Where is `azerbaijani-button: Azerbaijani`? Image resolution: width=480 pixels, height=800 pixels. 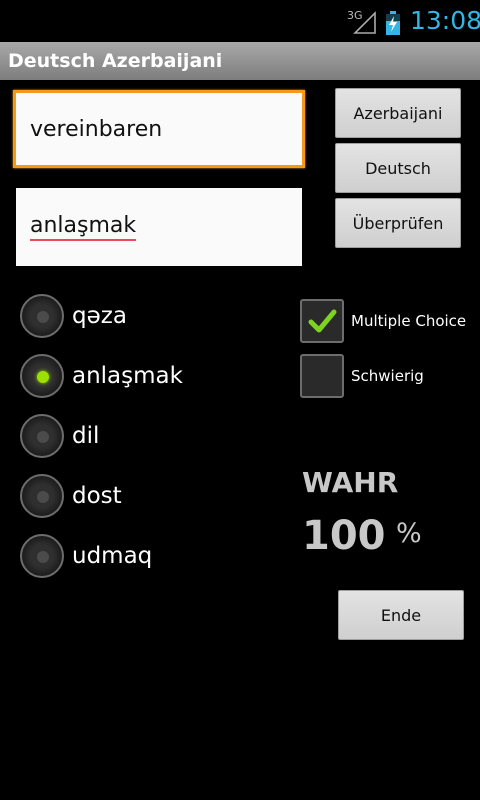 azerbaijani-button: Azerbaijani is located at coordinates (398, 113).